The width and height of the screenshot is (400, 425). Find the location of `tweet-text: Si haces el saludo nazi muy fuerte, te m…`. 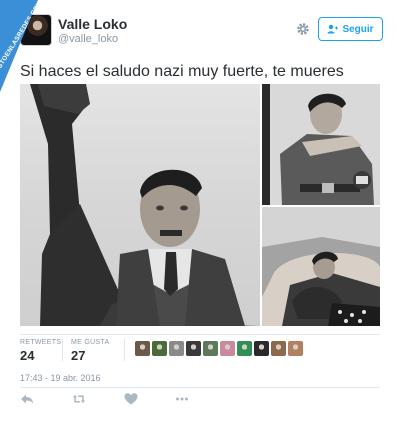

tweet-text: Si haces el saludo nazi muy fuerte, te m… is located at coordinates (182, 71).